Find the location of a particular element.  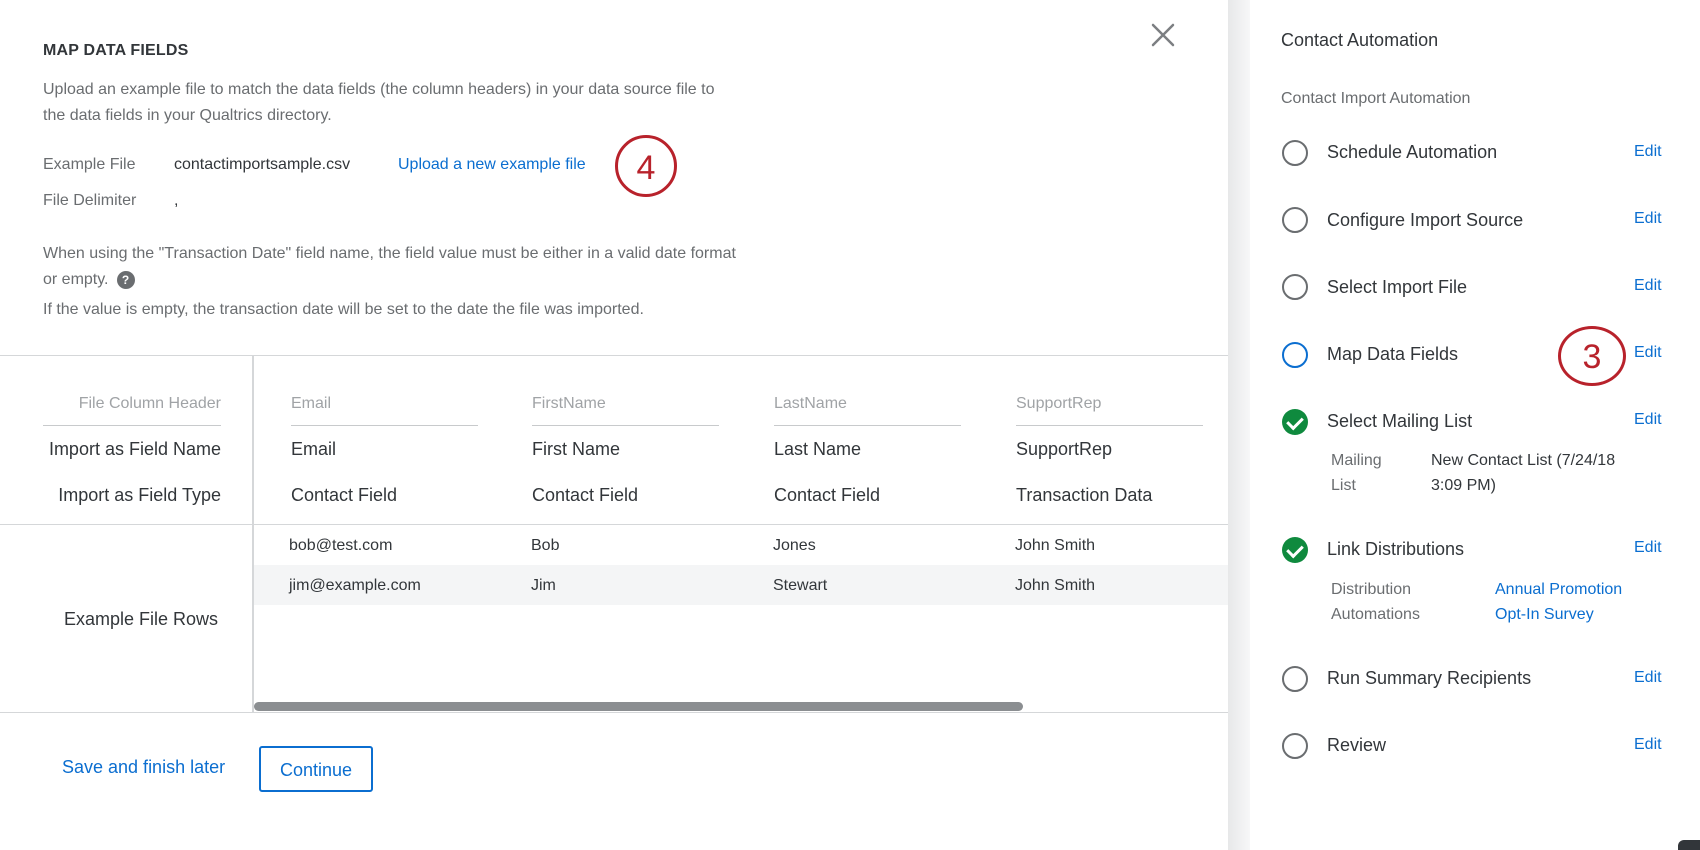

row-label-column-header: File Column Header is located at coordinates (149, 403).